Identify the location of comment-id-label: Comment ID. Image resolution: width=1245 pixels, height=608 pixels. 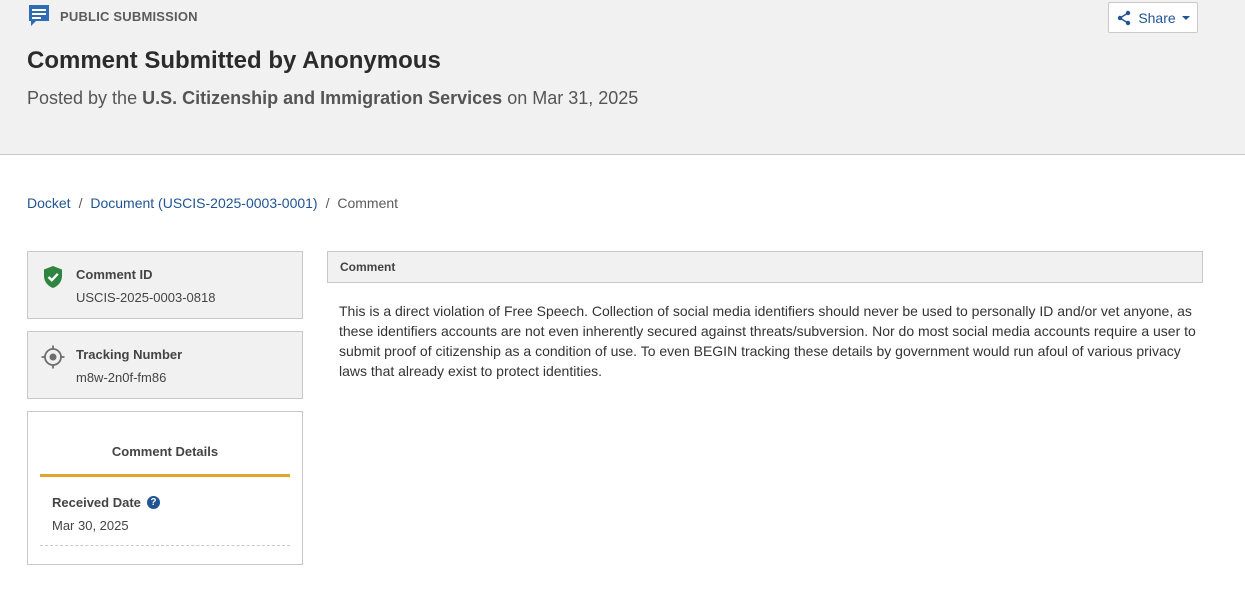
(114, 274).